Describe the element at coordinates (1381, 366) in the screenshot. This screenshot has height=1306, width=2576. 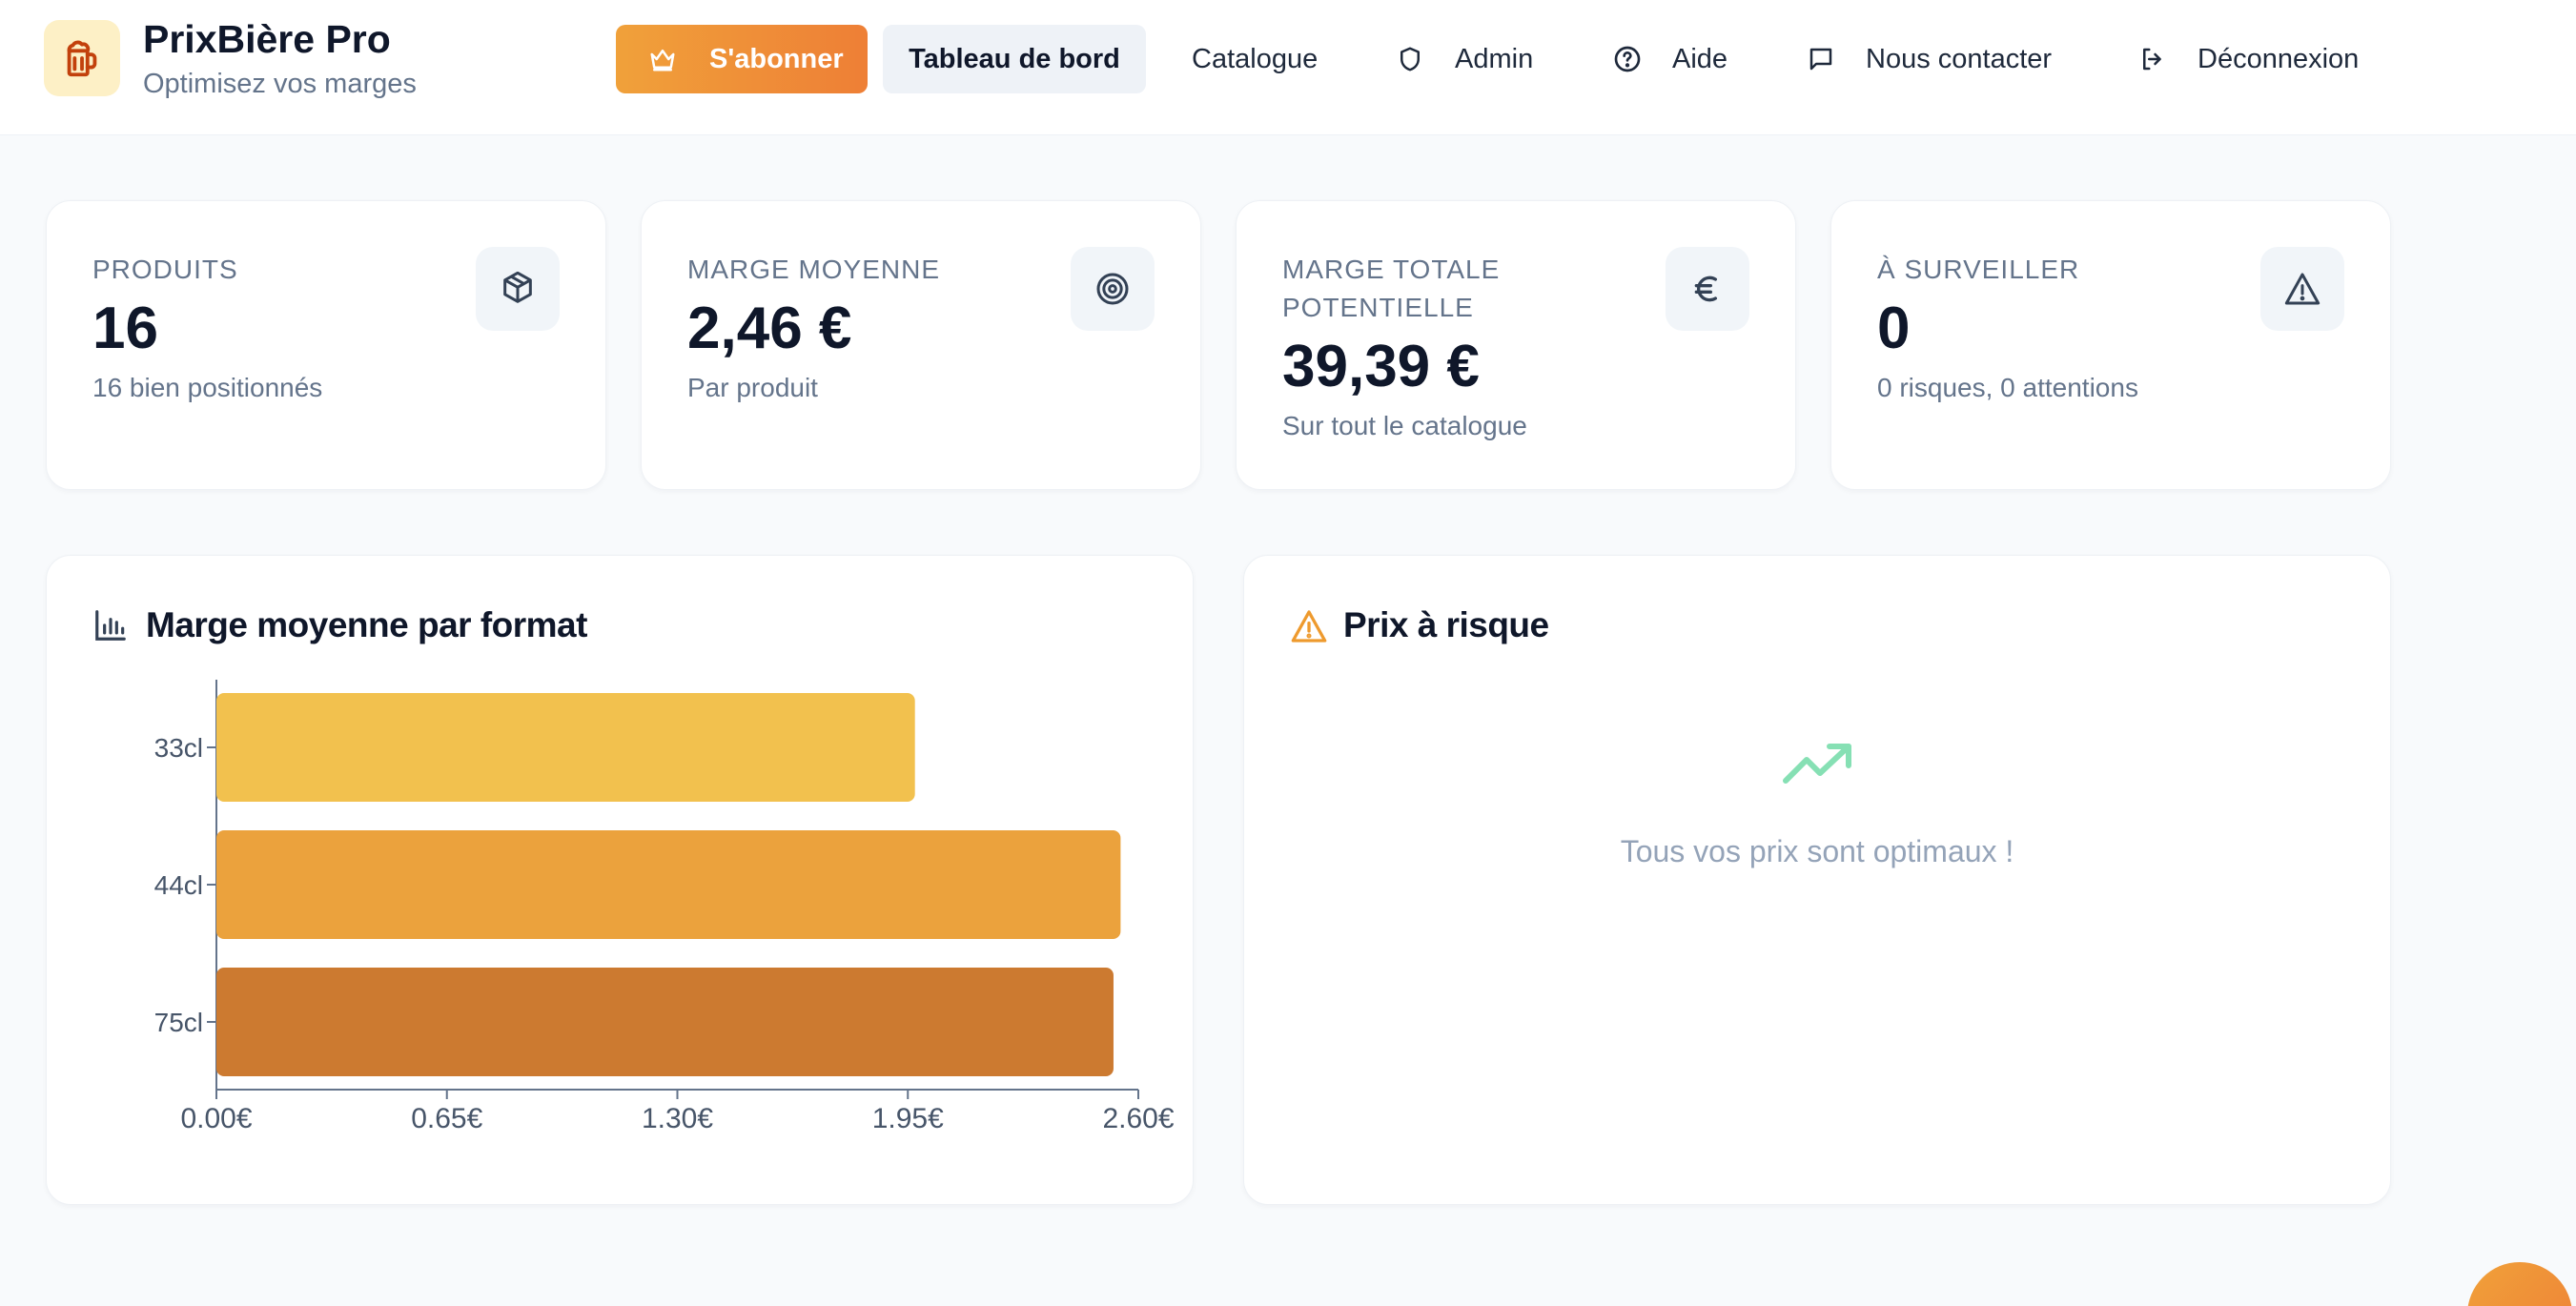
I see `stat-value: 39,39 €` at that location.